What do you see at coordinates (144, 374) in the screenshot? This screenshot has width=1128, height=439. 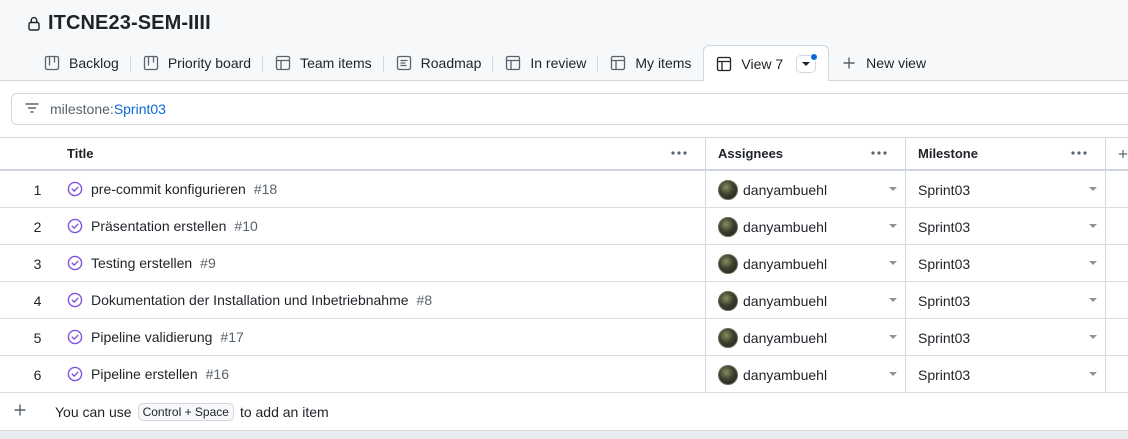 I see `issue-title: Pipeline erstellen` at bounding box center [144, 374].